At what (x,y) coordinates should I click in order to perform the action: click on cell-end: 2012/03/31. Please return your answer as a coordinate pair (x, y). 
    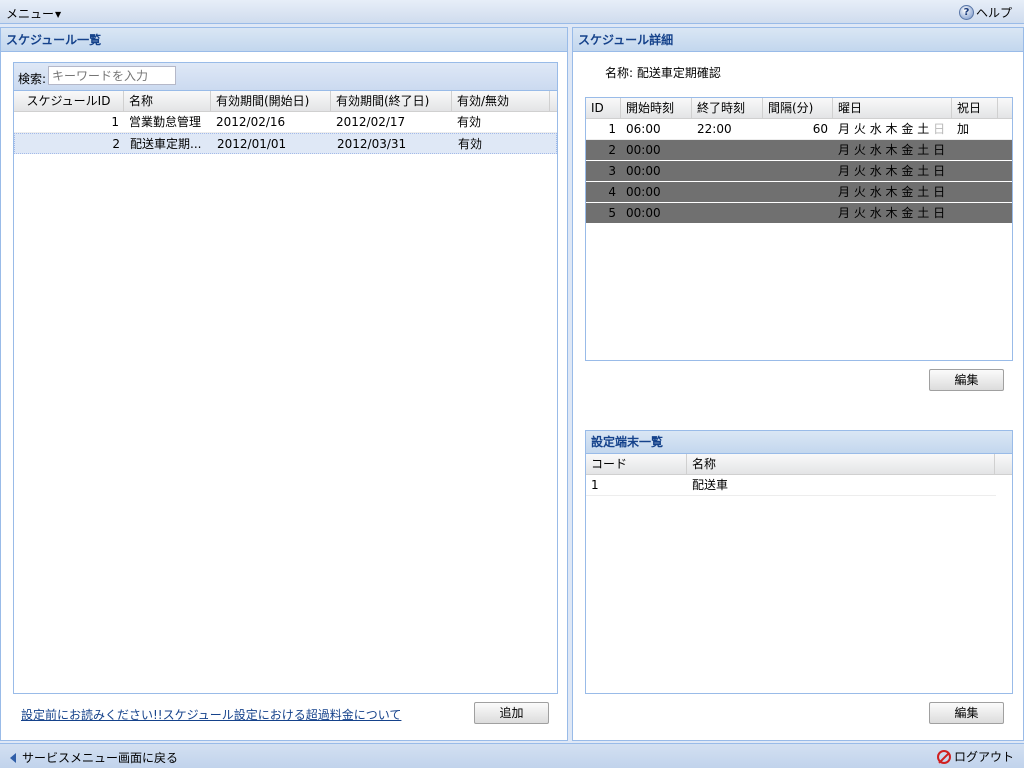
    Looking at the image, I should click on (372, 144).